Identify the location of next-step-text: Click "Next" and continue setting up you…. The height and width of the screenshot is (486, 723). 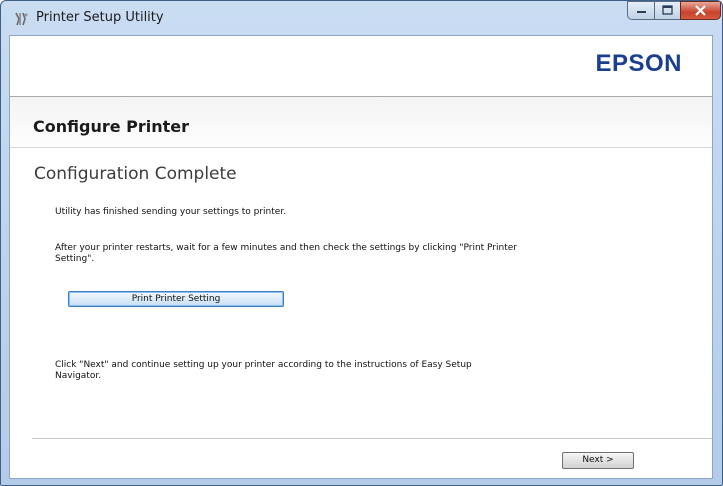
(263, 370).